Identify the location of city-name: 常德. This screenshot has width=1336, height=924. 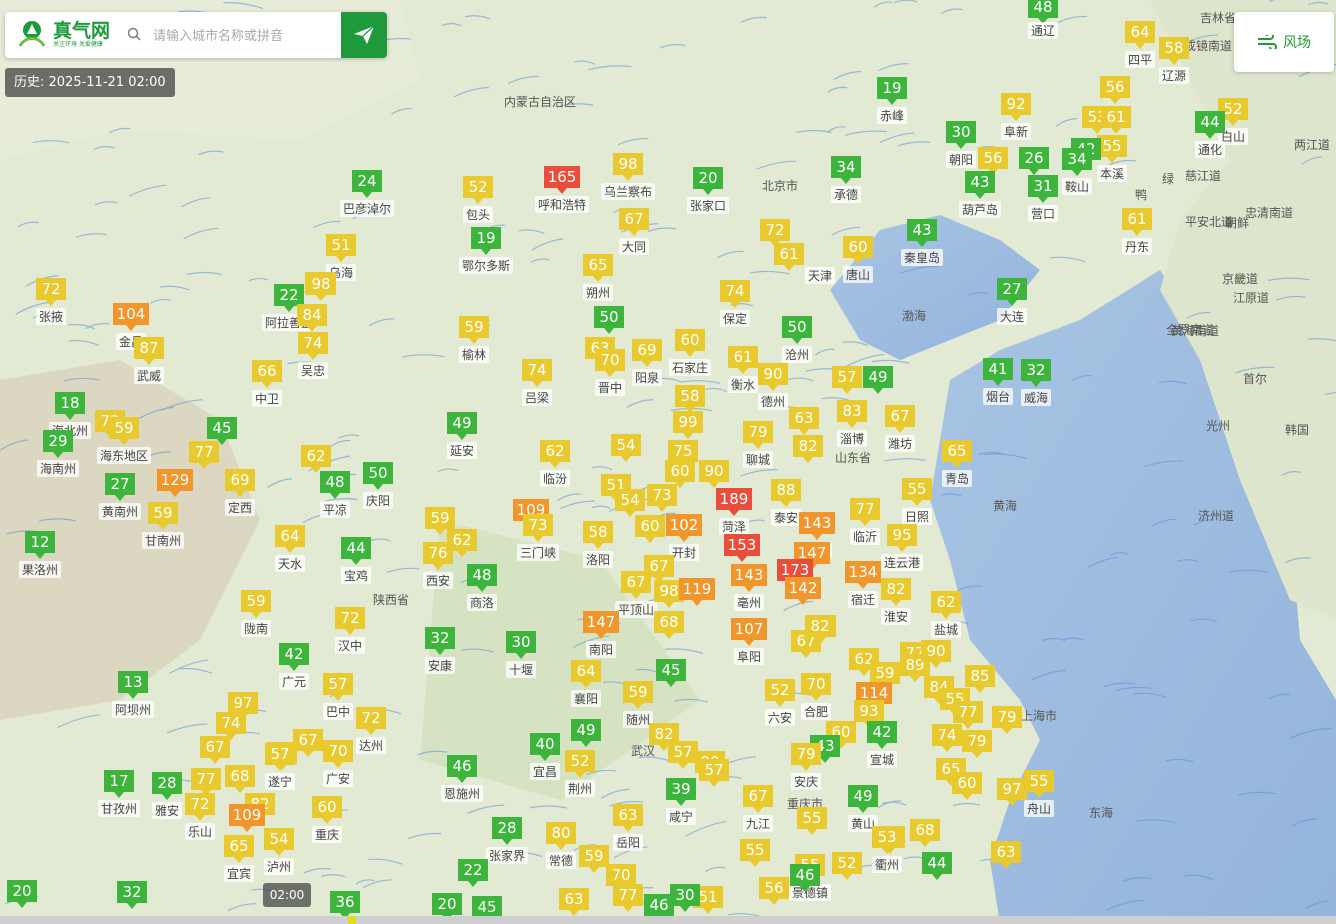
(561, 860).